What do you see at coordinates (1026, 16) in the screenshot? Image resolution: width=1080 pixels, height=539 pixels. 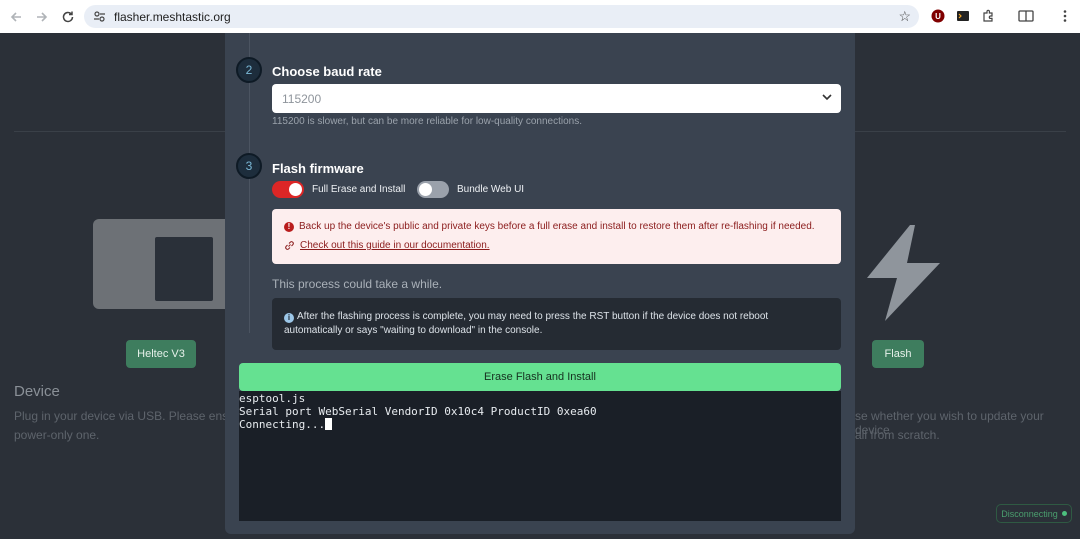 I see `reading-mode-icon` at bounding box center [1026, 16].